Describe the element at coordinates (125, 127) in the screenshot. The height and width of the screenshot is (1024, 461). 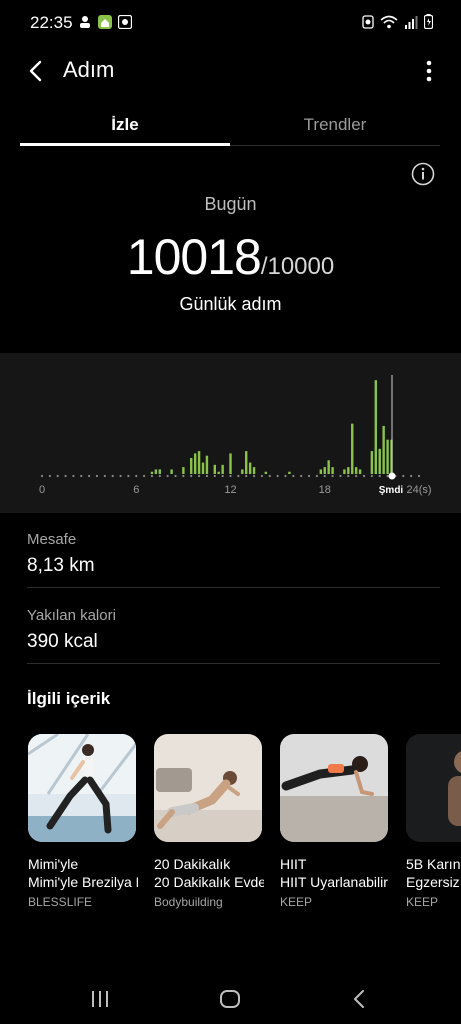
I see `tab-izle: İzle` at that location.